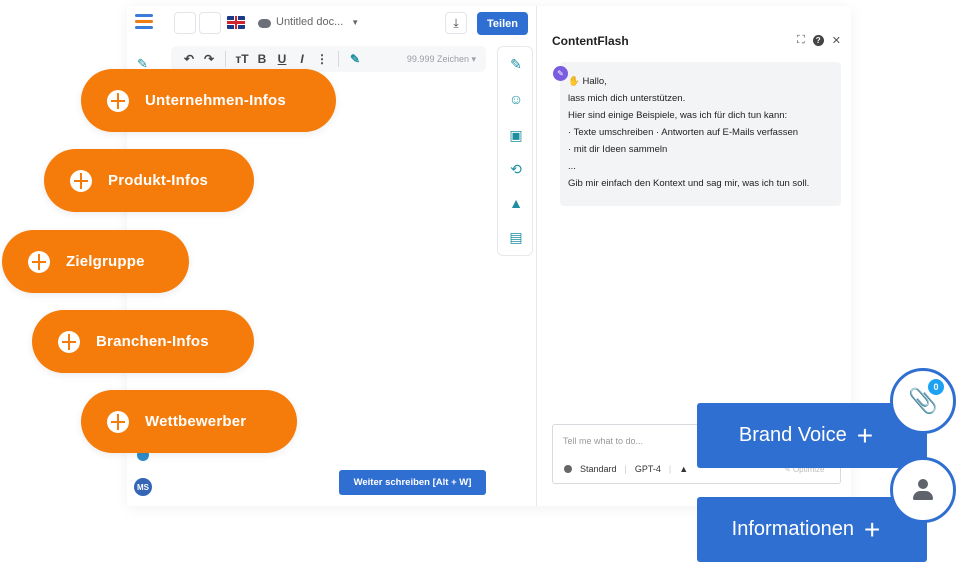  I want to click on prompt-options: Standard | GPT-4 | ▲, so click(626, 469).